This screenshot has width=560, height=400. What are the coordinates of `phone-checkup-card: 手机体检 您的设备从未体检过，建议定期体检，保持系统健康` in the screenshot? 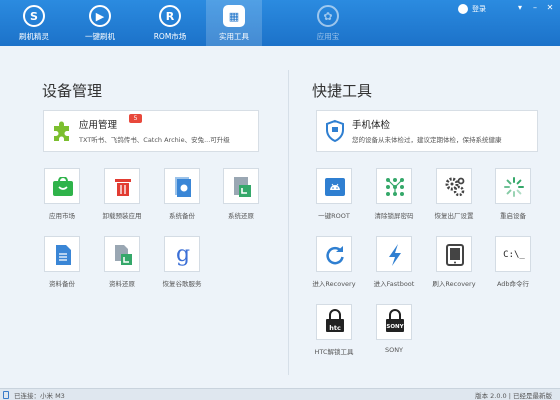 It's located at (427, 131).